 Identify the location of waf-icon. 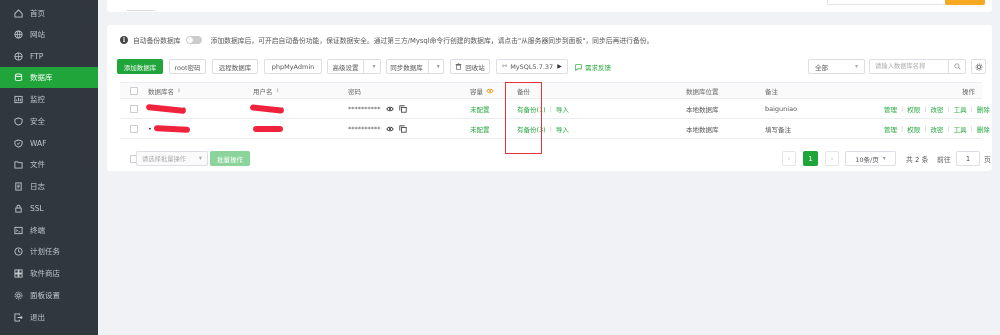
(18, 144).